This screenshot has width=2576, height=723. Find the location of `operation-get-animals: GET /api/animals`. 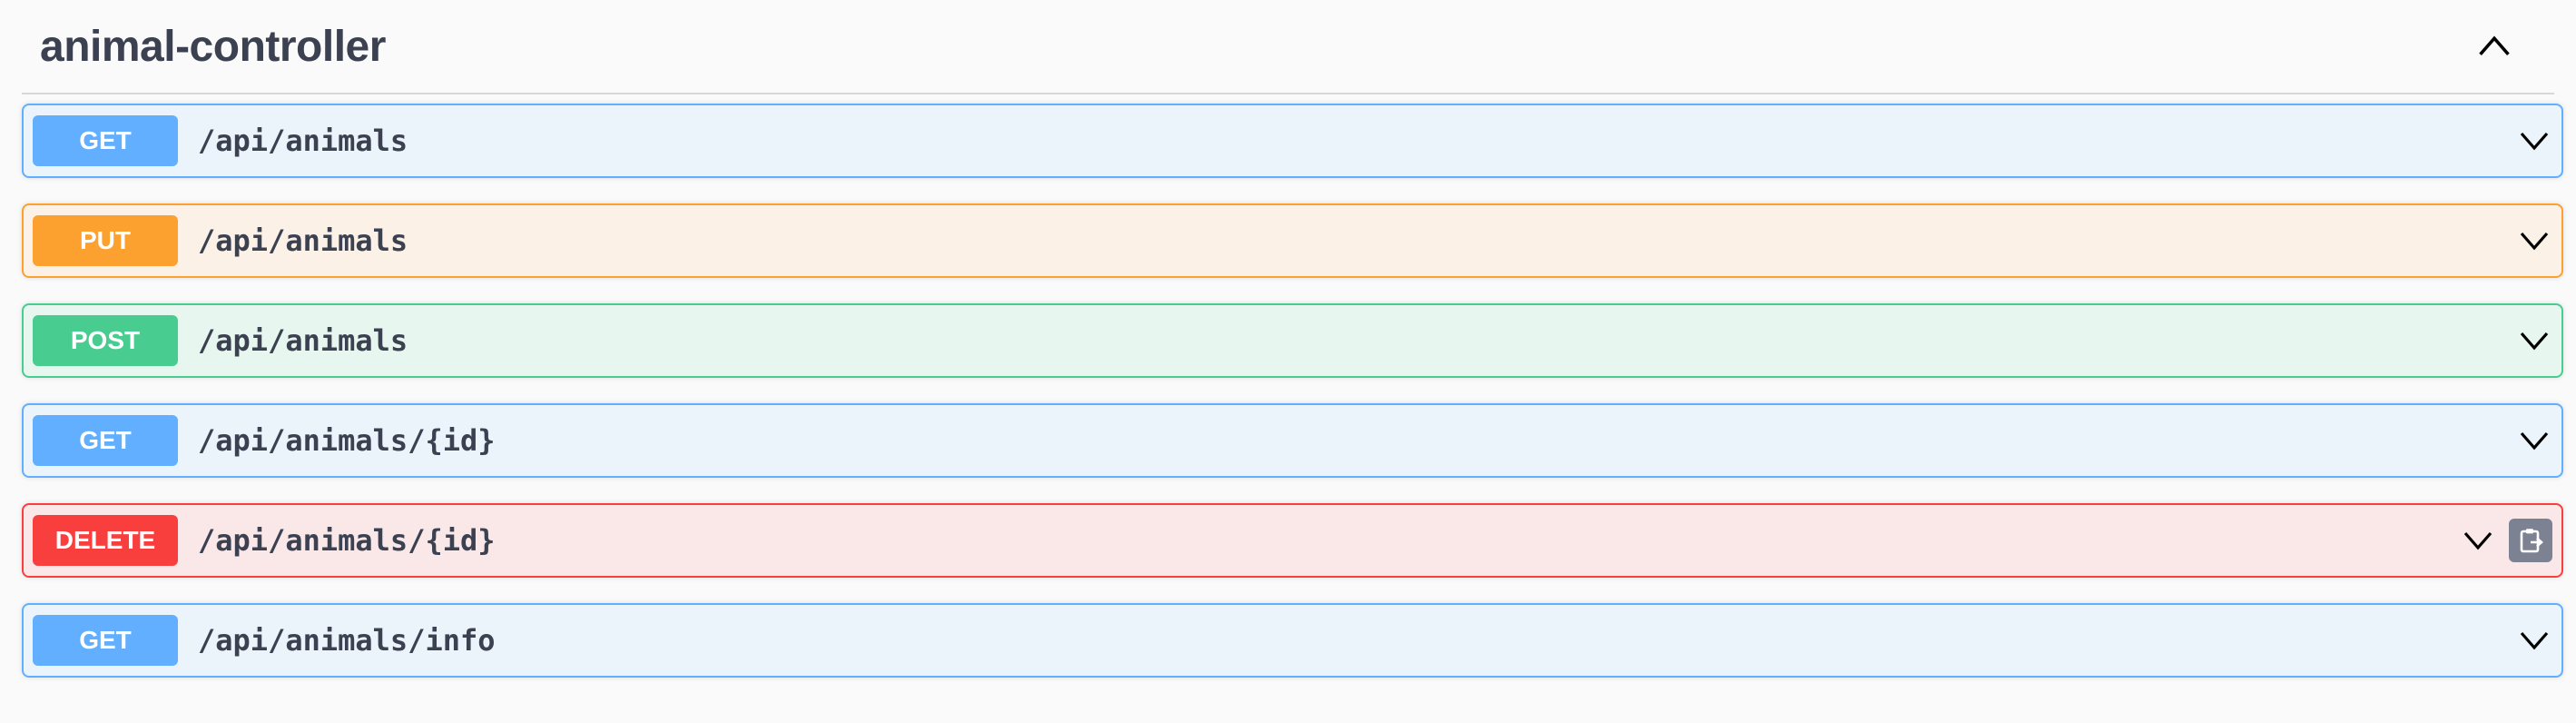

operation-get-animals: GET /api/animals is located at coordinates (1292, 141).